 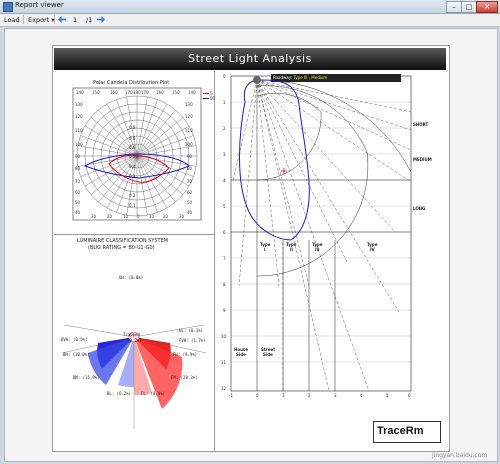 I want to click on x-tick-neg1: -1, so click(x=231, y=395).